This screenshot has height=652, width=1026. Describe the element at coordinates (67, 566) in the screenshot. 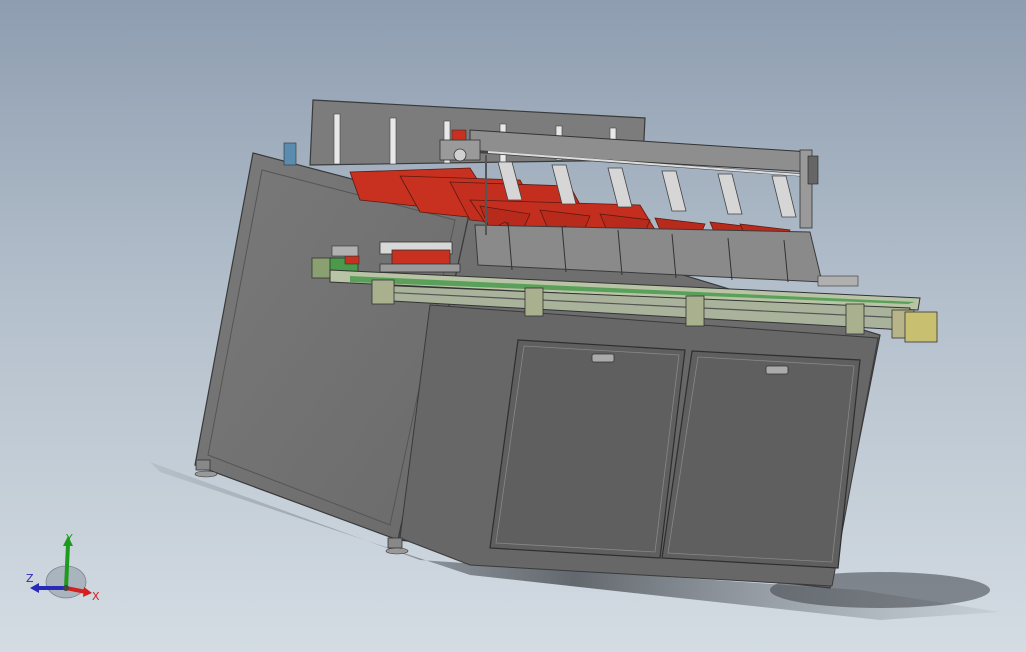

I see `y-axis-icon` at that location.